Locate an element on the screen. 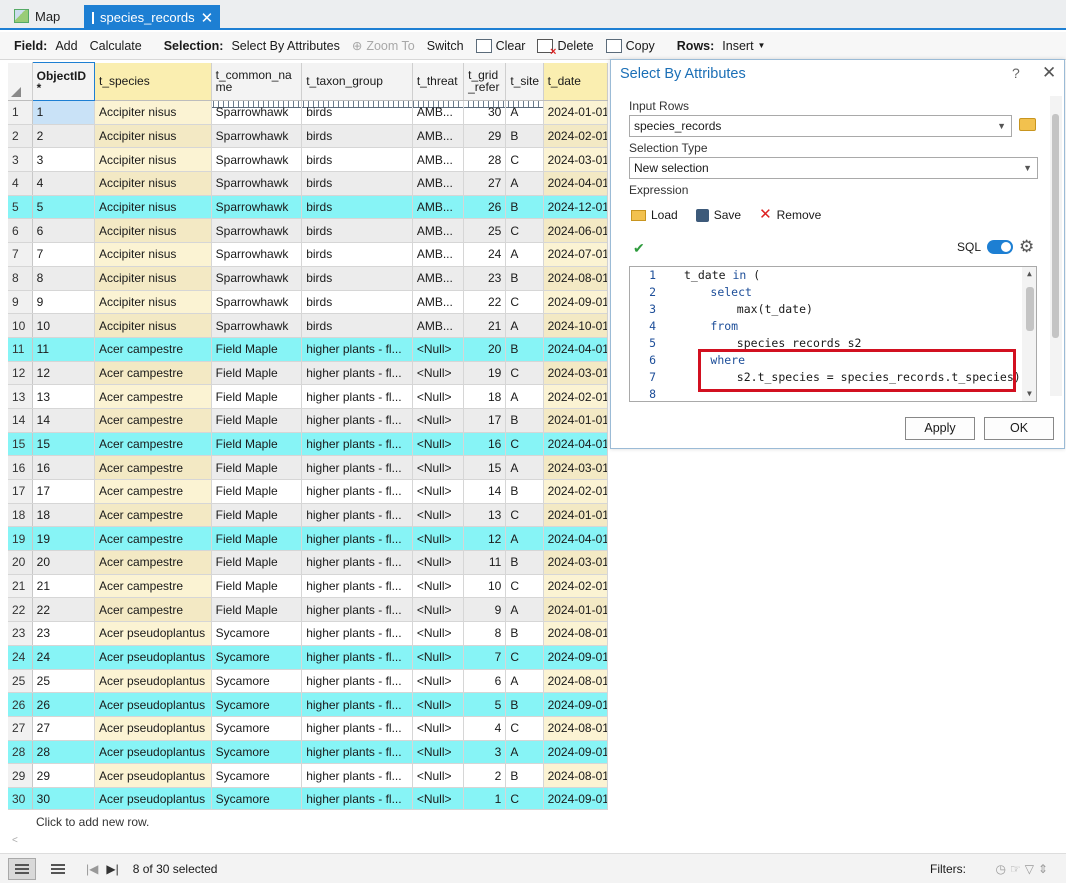 The height and width of the screenshot is (883, 1066). row-number: 22 is located at coordinates (20, 610).